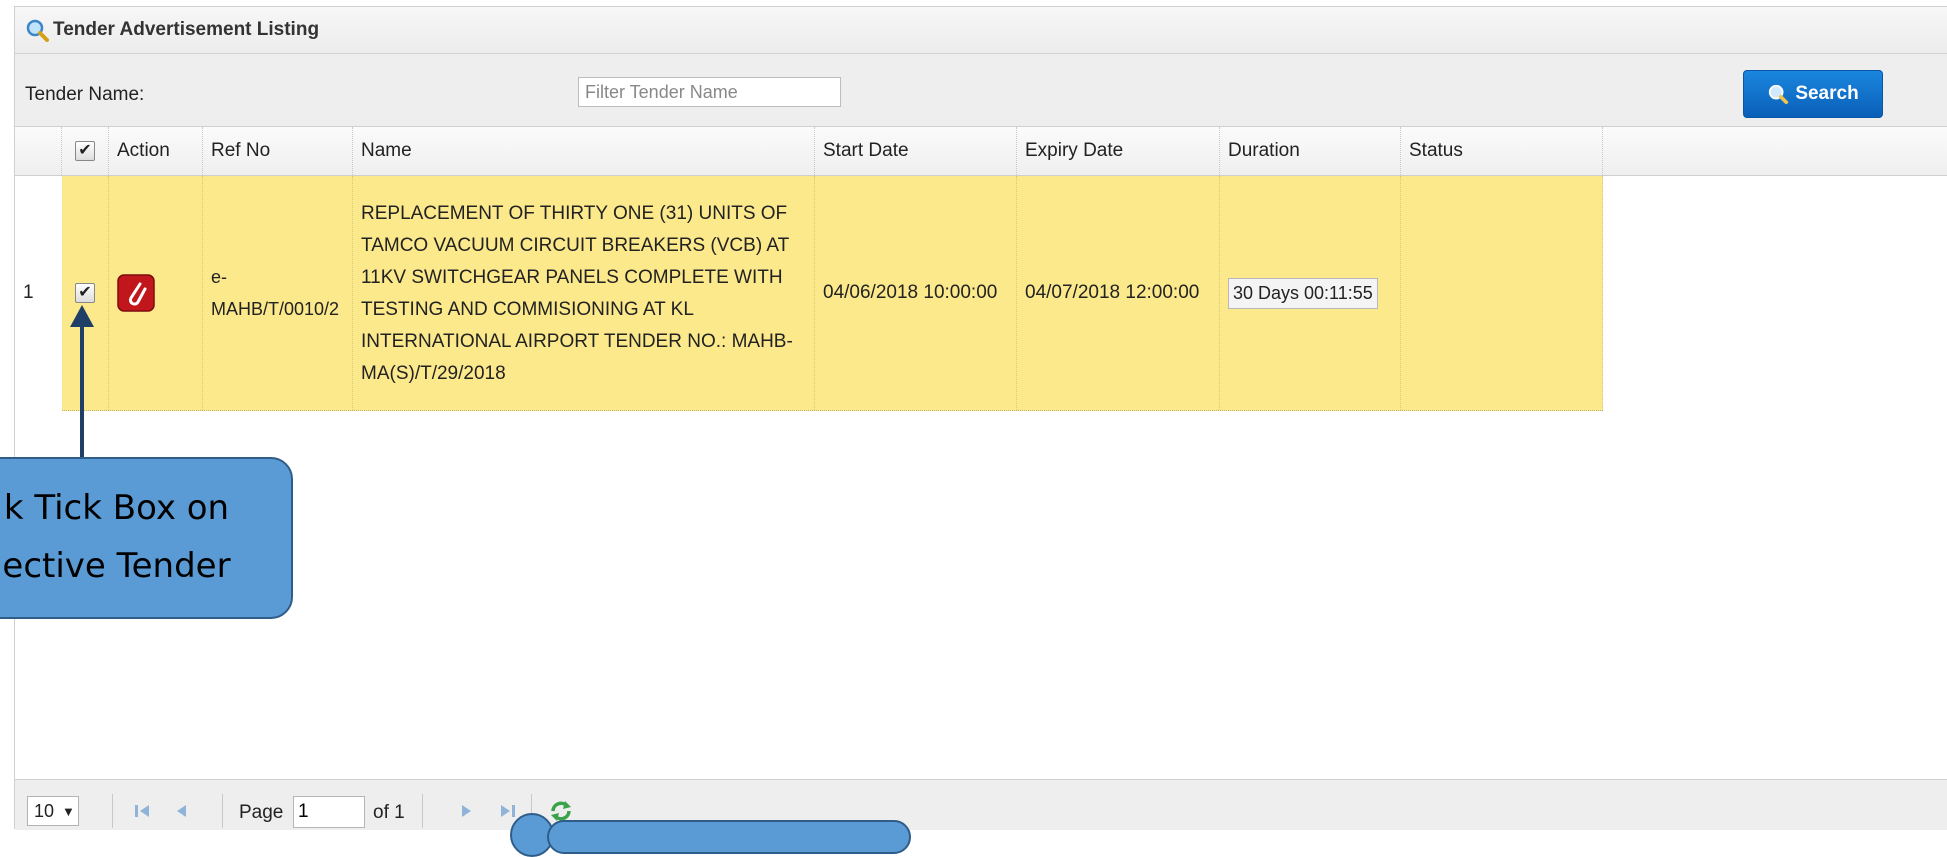 This screenshot has height=857, width=1947. Describe the element at coordinates (1303, 293) in the screenshot. I see `duration-countdown: 30 Days 00:11:55` at that location.